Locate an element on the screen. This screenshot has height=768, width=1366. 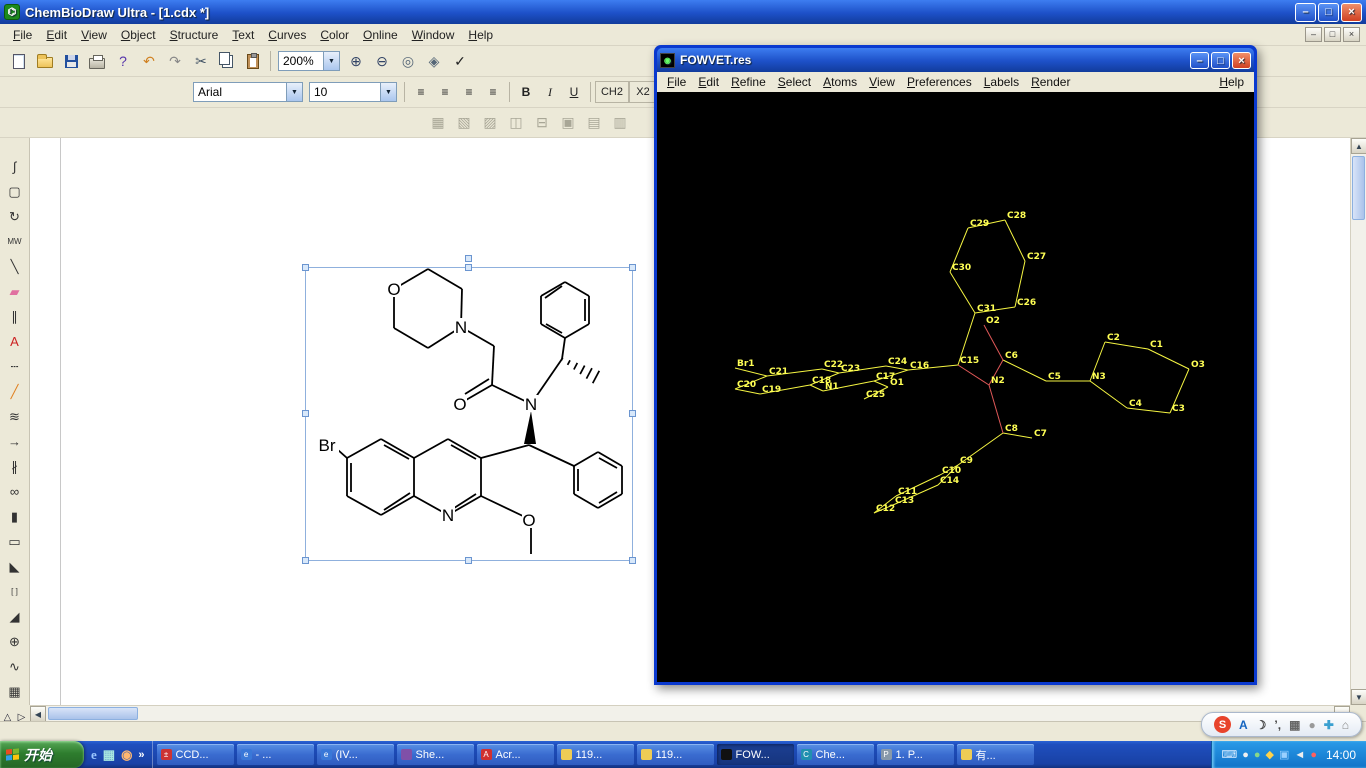
fow-atom-C16: C16 is located at coordinates (919, 366).